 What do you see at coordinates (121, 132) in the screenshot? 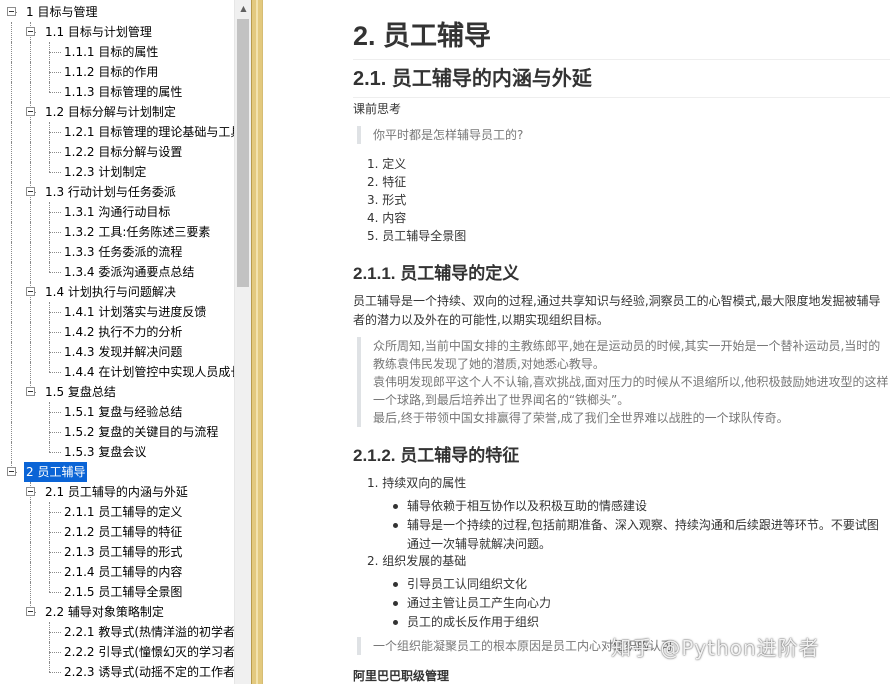
I see `toc-item: 1.2.1 目标管理的理论基础与工具` at bounding box center [121, 132].